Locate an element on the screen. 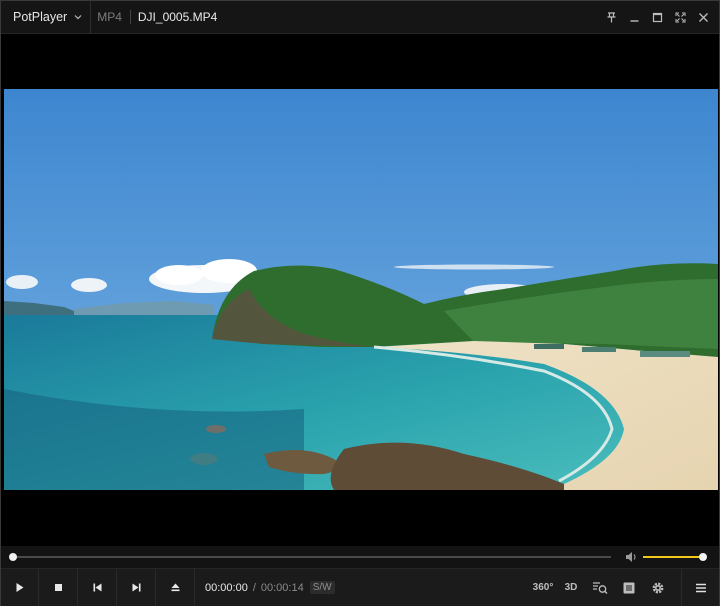 The height and width of the screenshot is (606, 720). pin-button is located at coordinates (611, 17).